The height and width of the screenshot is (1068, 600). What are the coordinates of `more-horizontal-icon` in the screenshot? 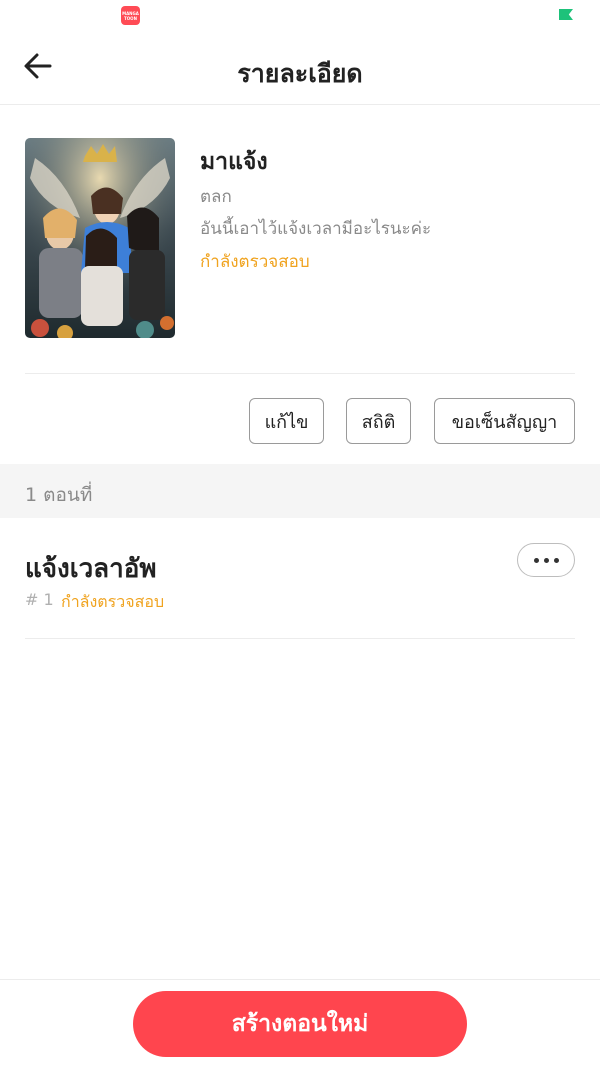 It's located at (546, 560).